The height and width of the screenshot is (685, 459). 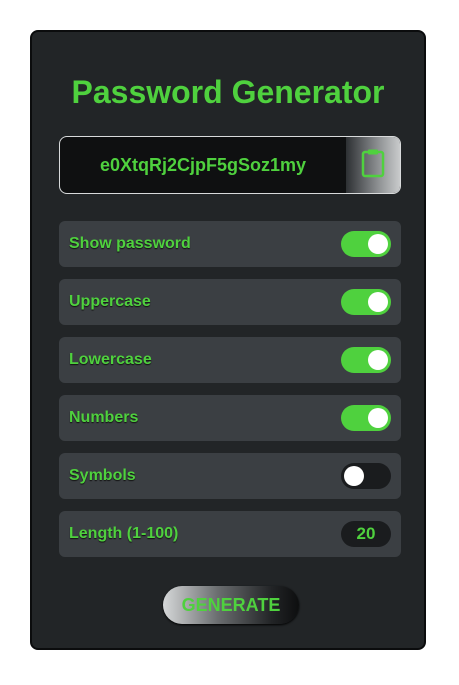 I want to click on clipboard-icon, so click(x=373, y=165).